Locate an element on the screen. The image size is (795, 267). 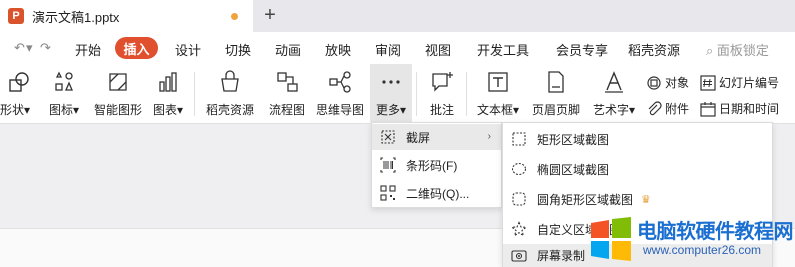
new-tab-button: + is located at coordinates (270, 15).